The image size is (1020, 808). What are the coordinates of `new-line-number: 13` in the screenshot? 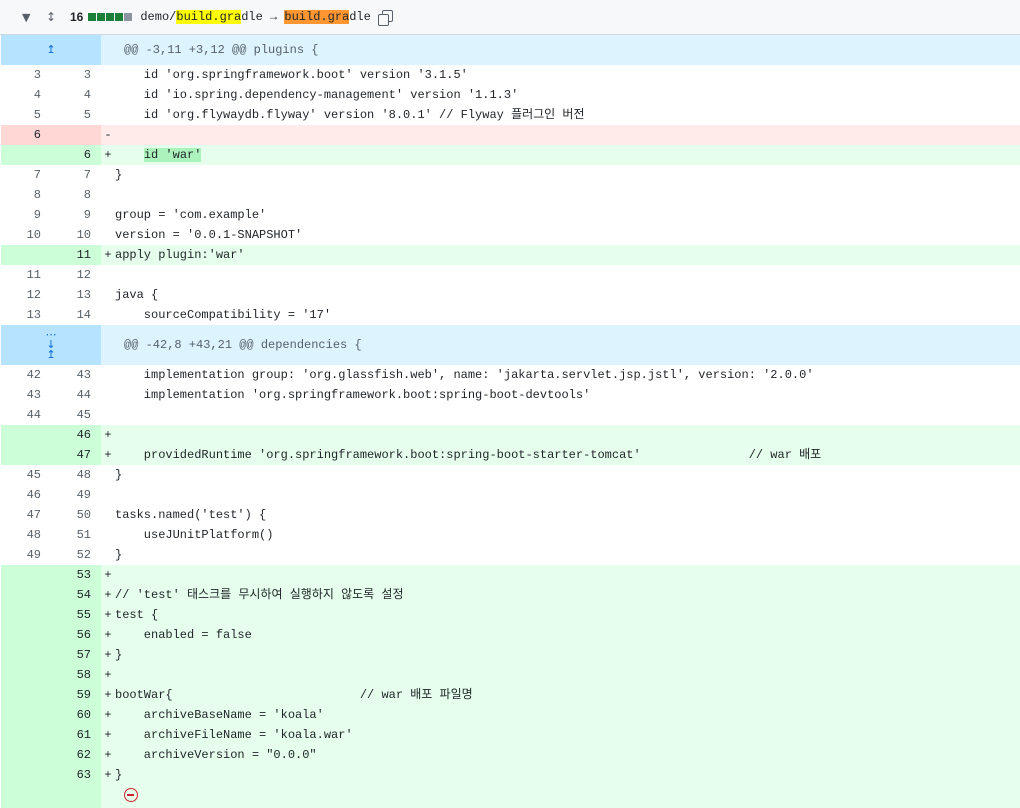 It's located at (76, 295).